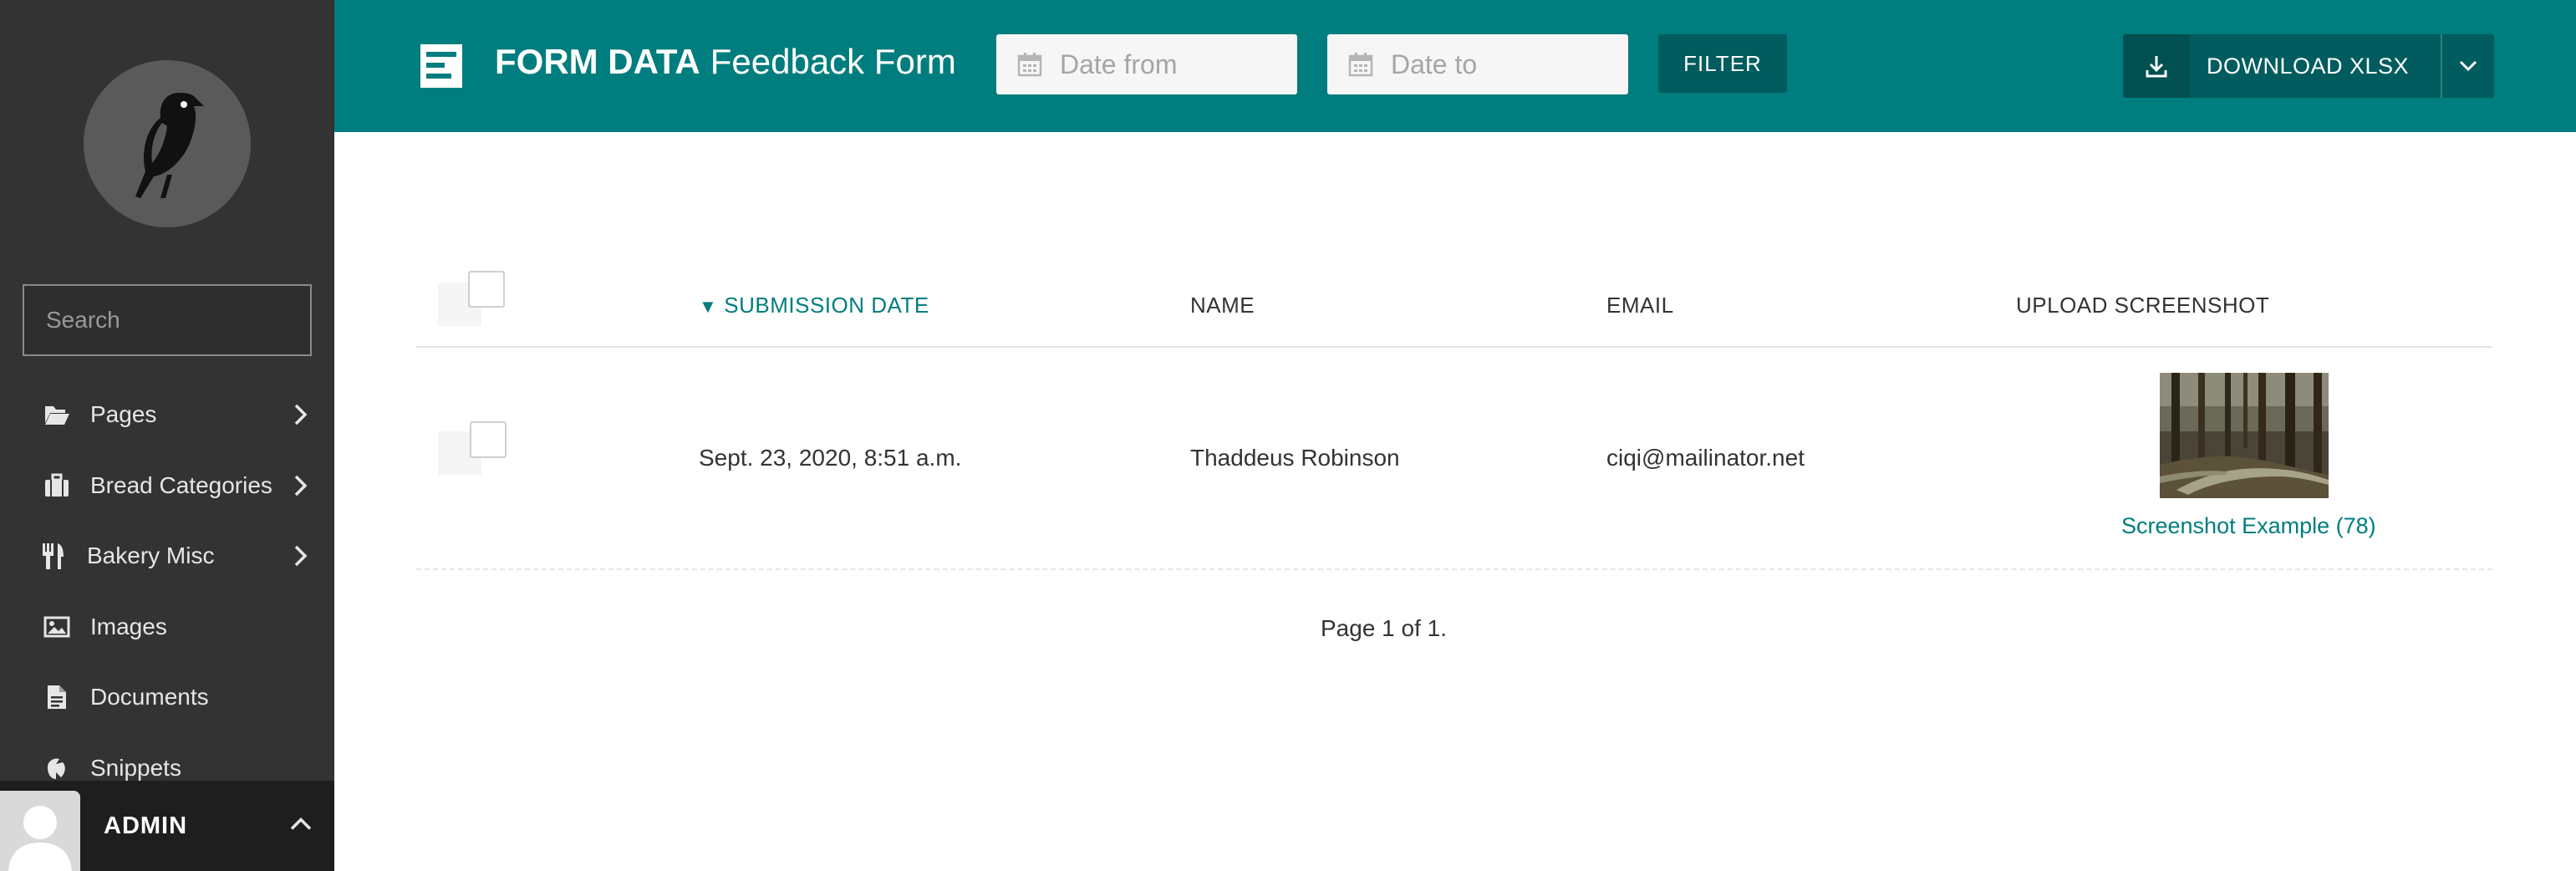  Describe the element at coordinates (135, 767) in the screenshot. I see `sidebar-item-label: Snippets` at that location.